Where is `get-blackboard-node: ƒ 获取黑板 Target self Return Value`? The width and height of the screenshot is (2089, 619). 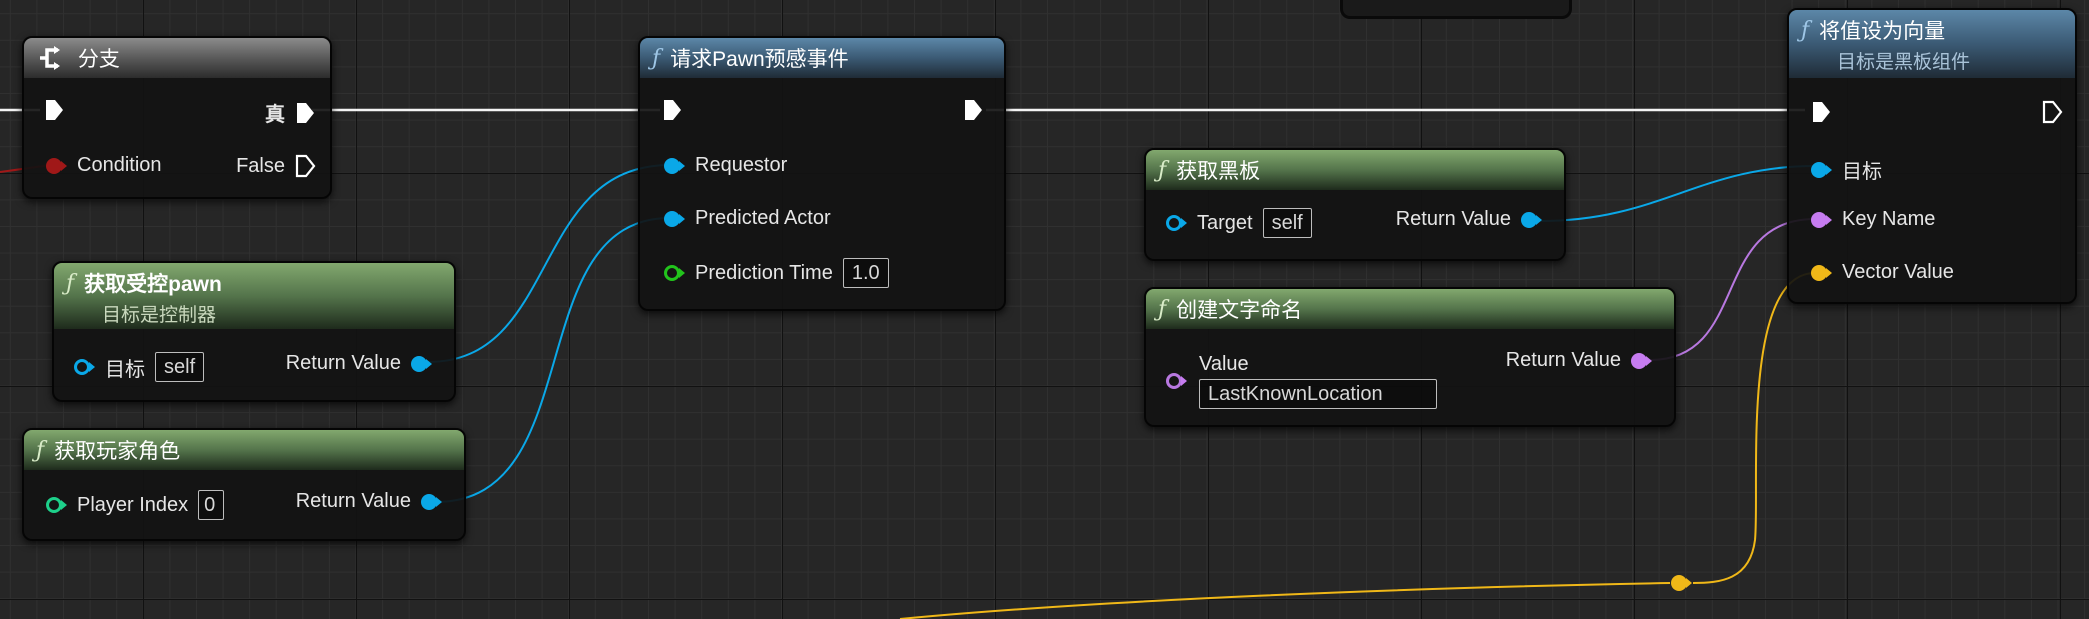 get-blackboard-node: ƒ 获取黑板 Target self Return Value is located at coordinates (1355, 204).